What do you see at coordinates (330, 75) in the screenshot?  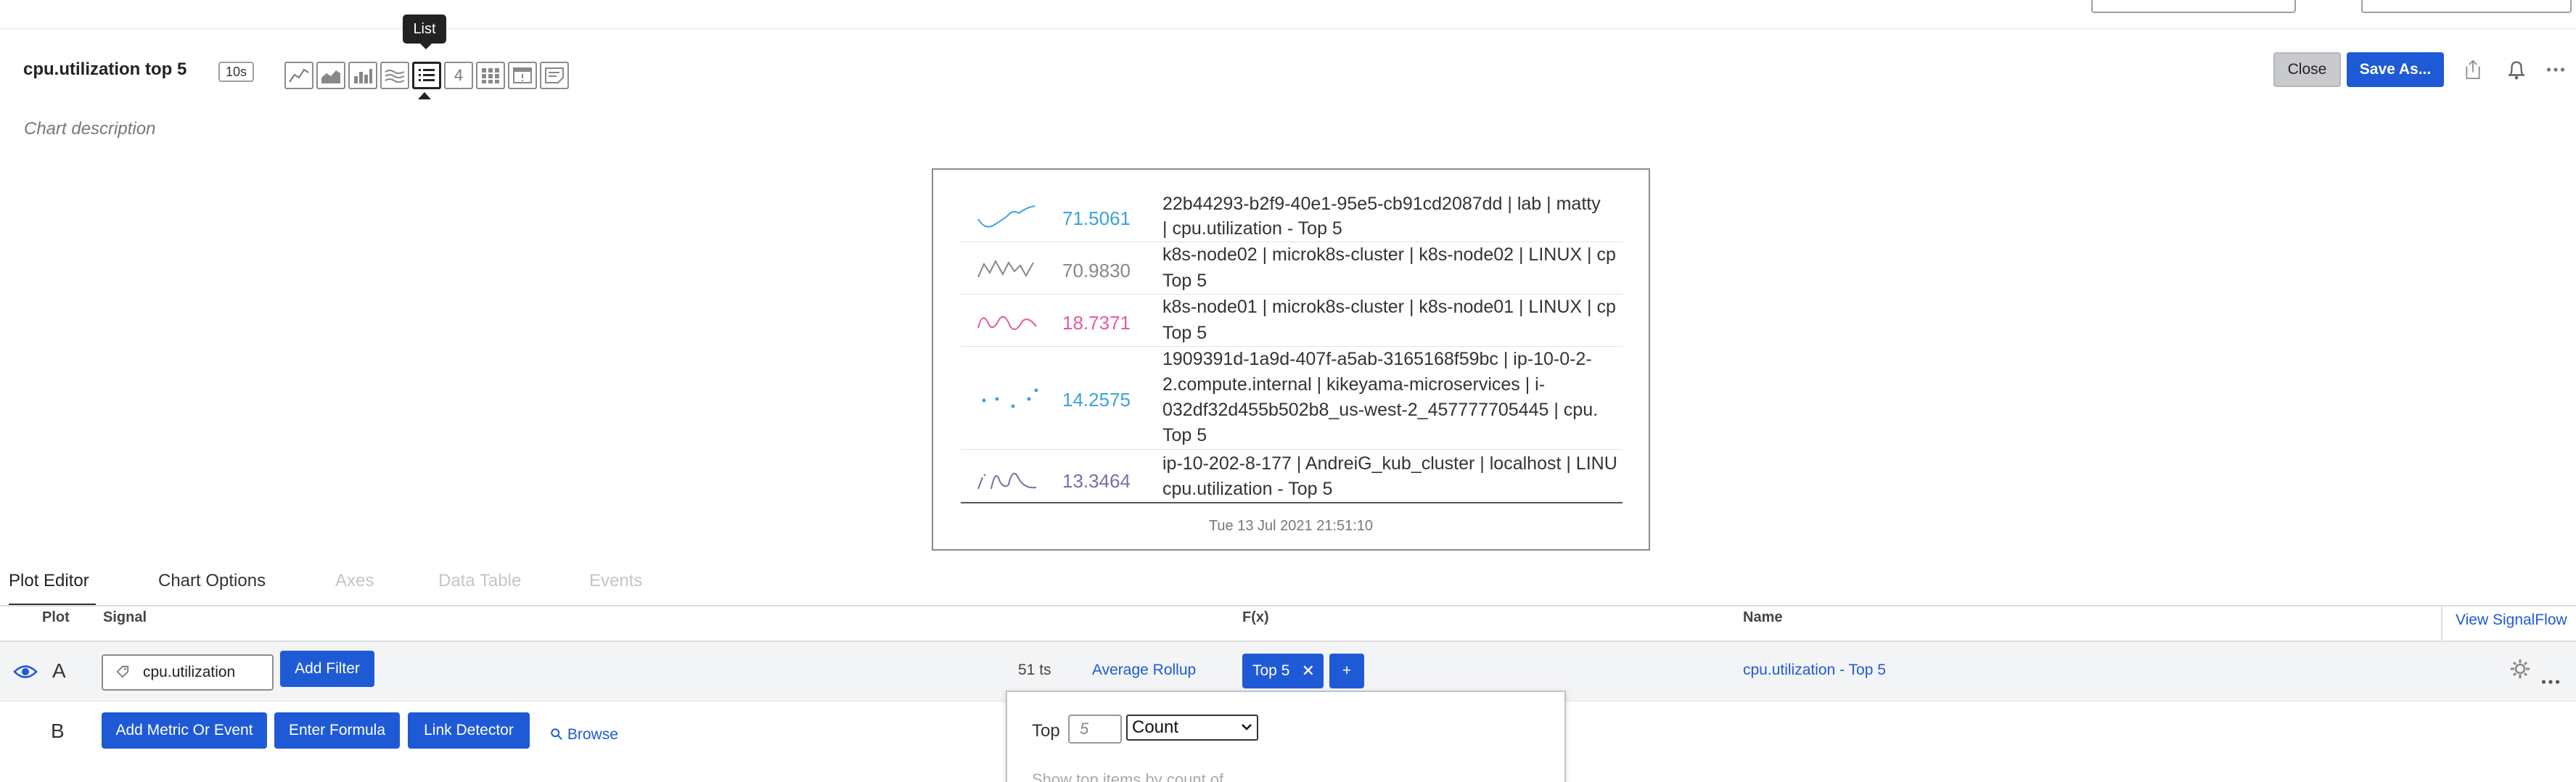 I see `area-chart-icon` at bounding box center [330, 75].